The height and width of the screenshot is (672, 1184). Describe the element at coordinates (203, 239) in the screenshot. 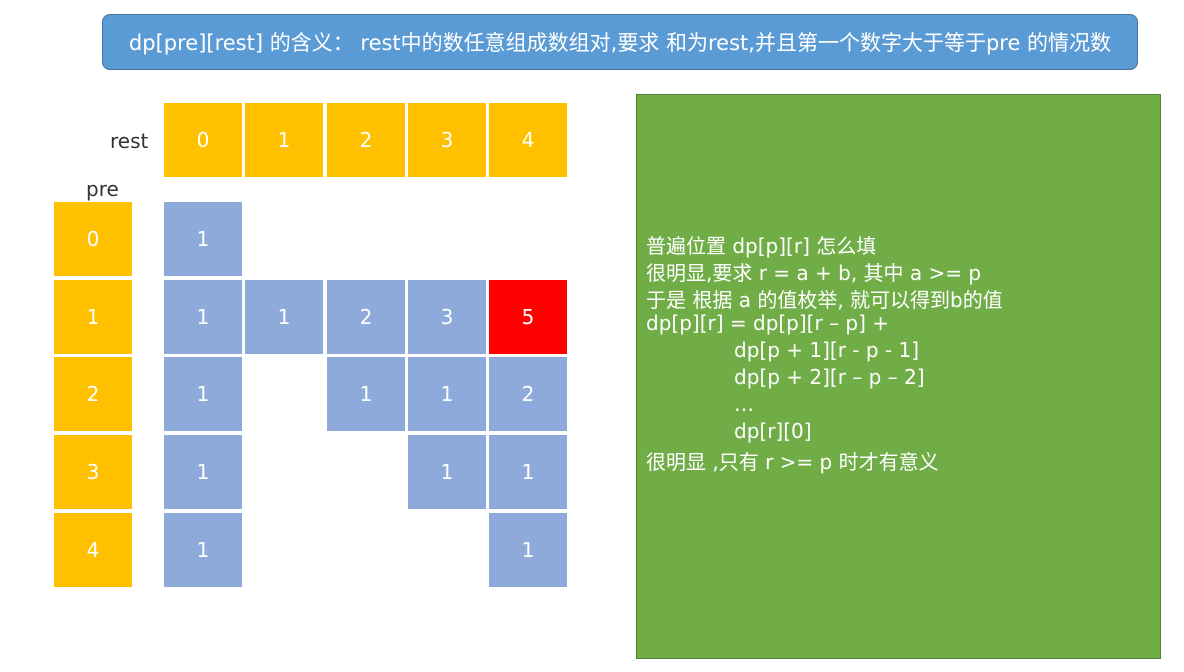

I see `dp-cell-0-0: 1` at that location.